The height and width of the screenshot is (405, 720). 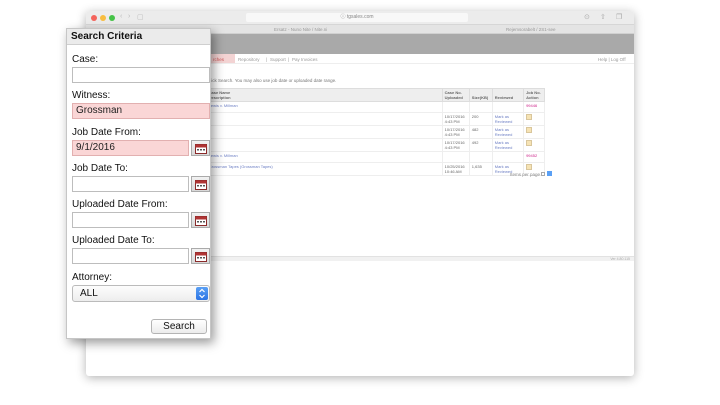 I want to click on col-size: Size(KB), so click(x=480, y=97).